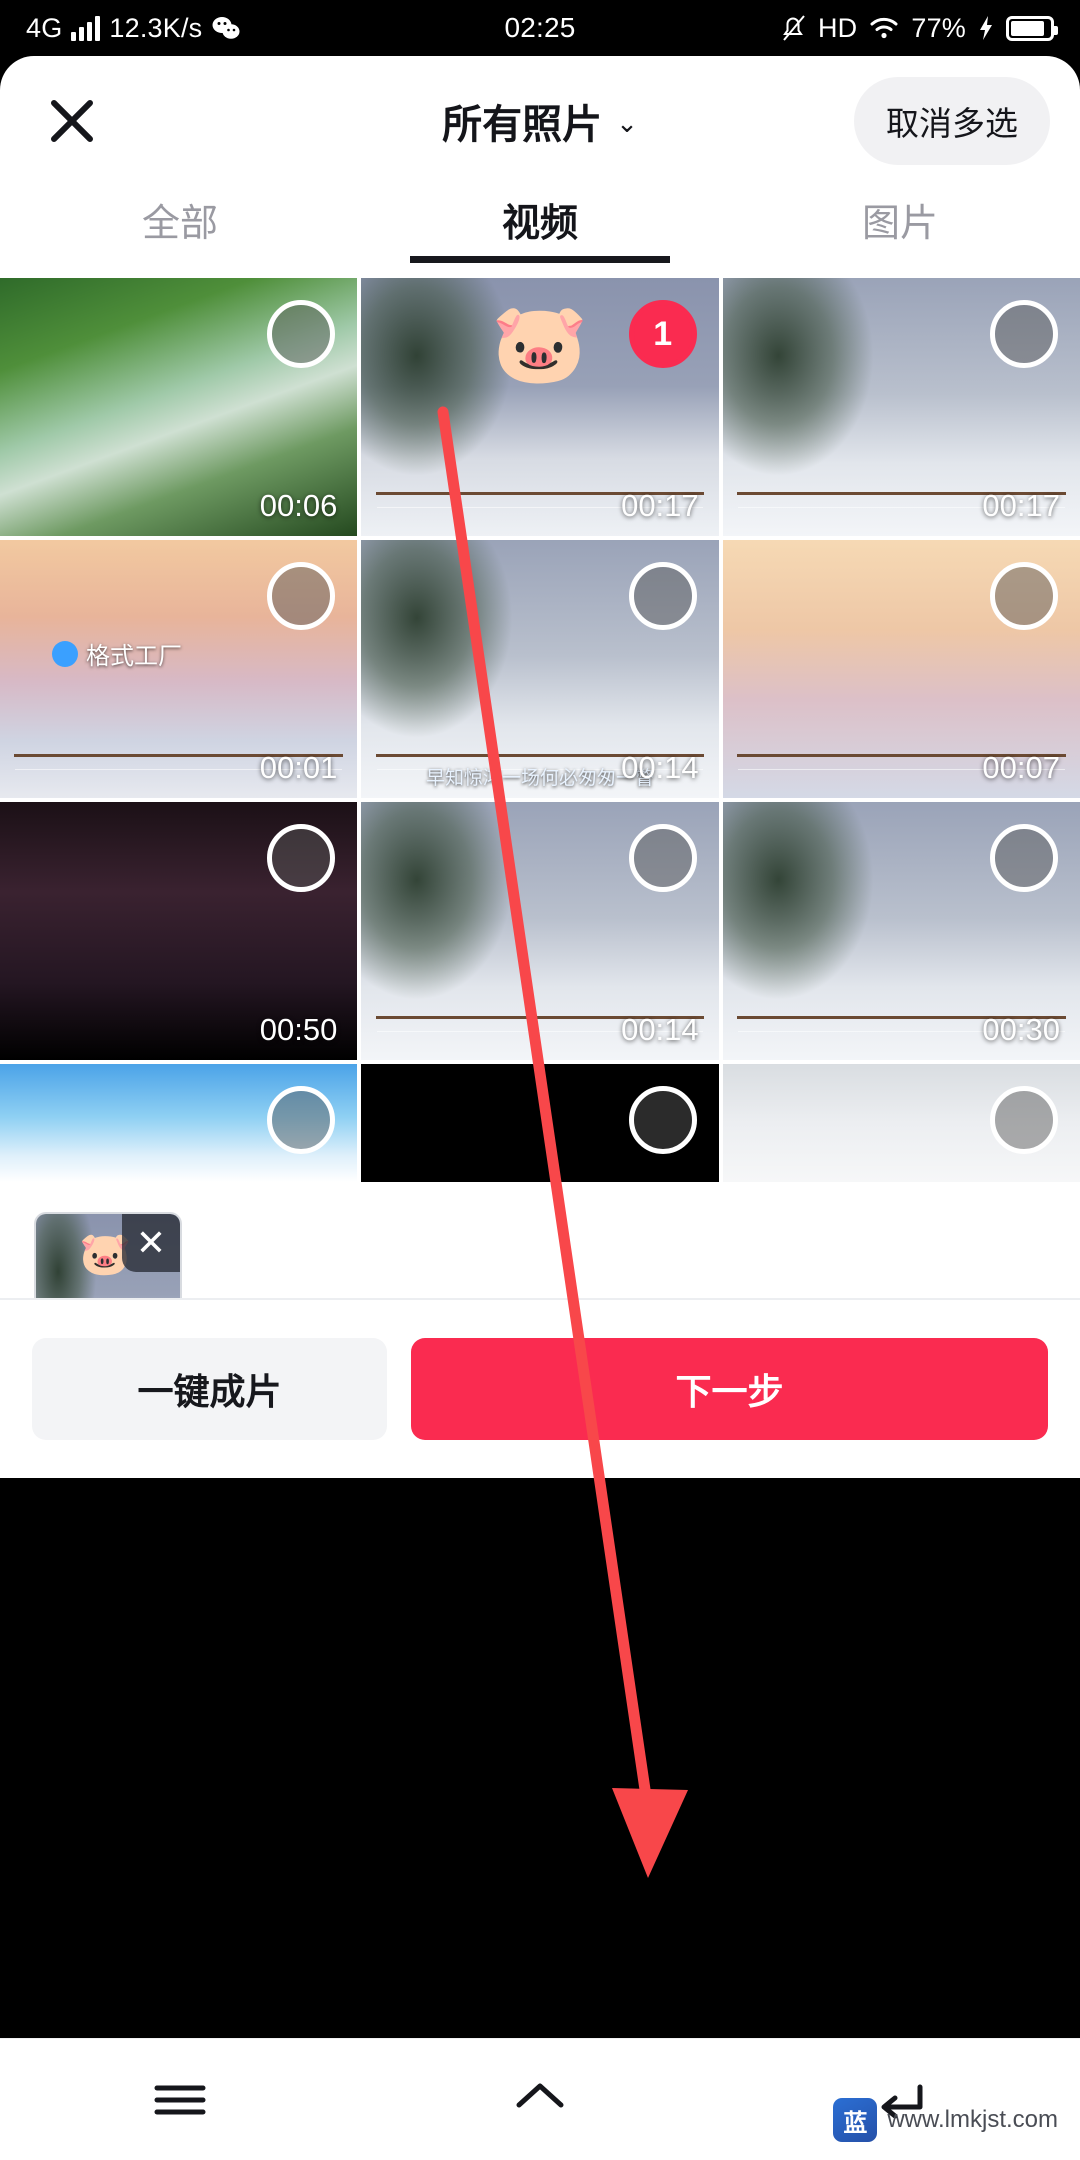  What do you see at coordinates (522, 125) in the screenshot?
I see `page-title: 所有照片` at bounding box center [522, 125].